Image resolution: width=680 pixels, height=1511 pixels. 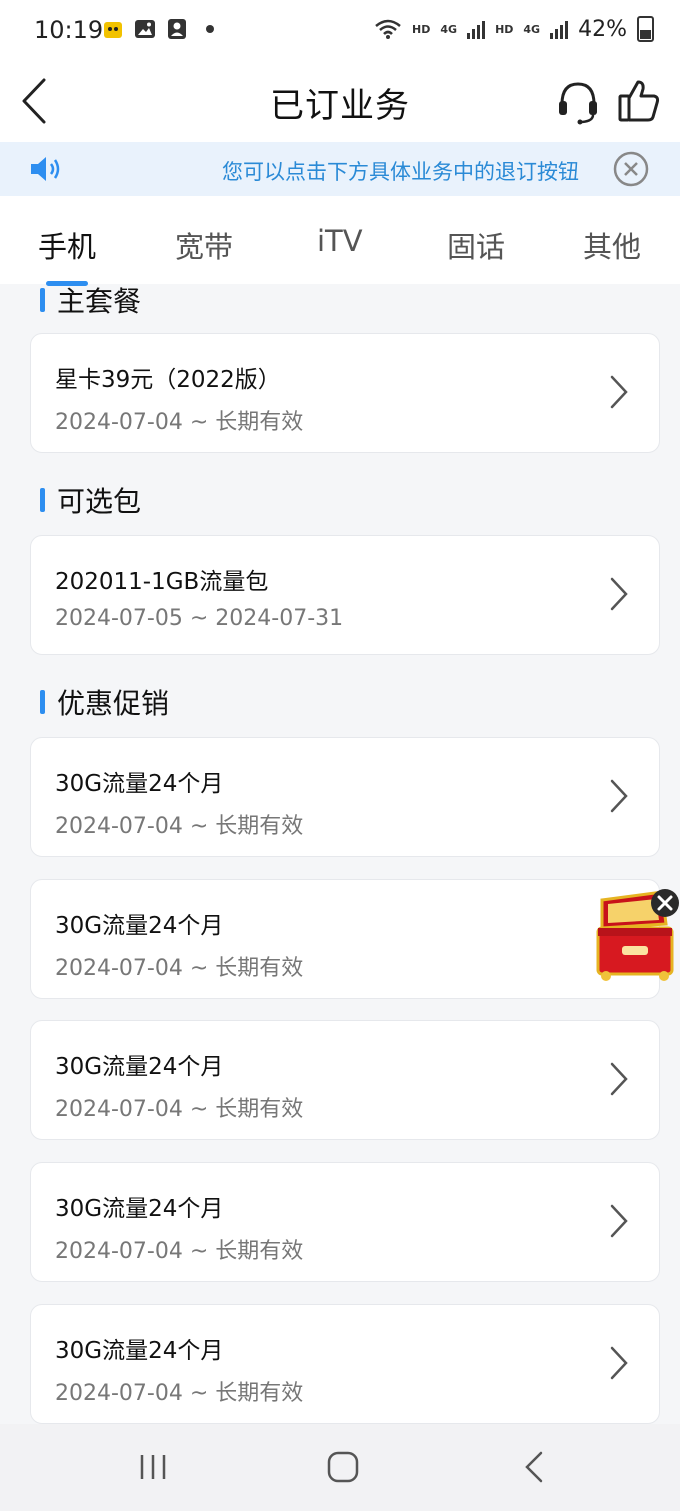 I want to click on status-time: 10:19, so click(x=69, y=30).